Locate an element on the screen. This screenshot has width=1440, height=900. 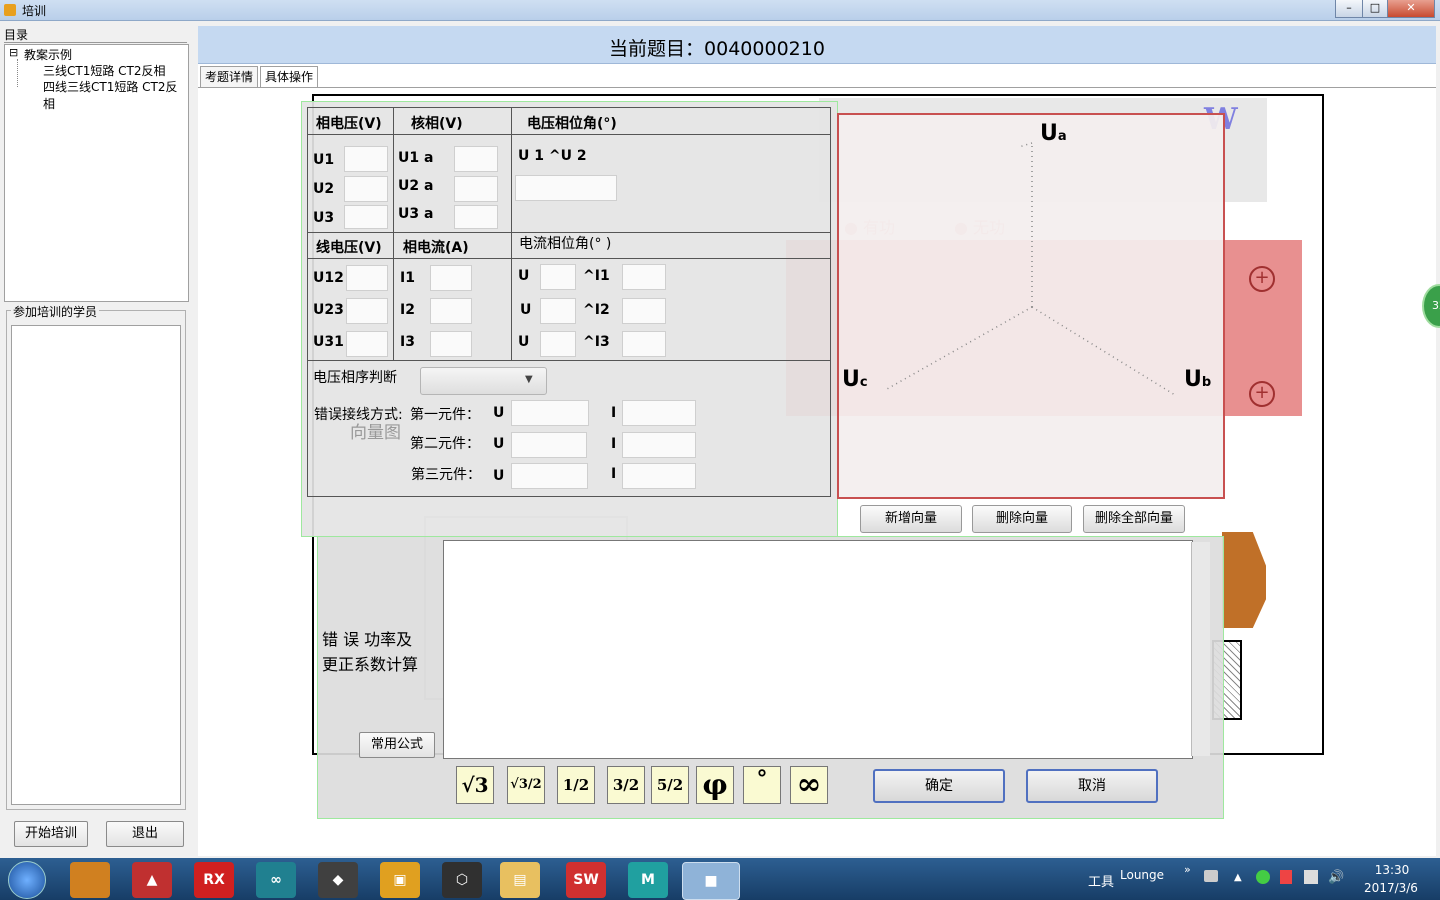
window-title: 培训 is located at coordinates (34, 11).